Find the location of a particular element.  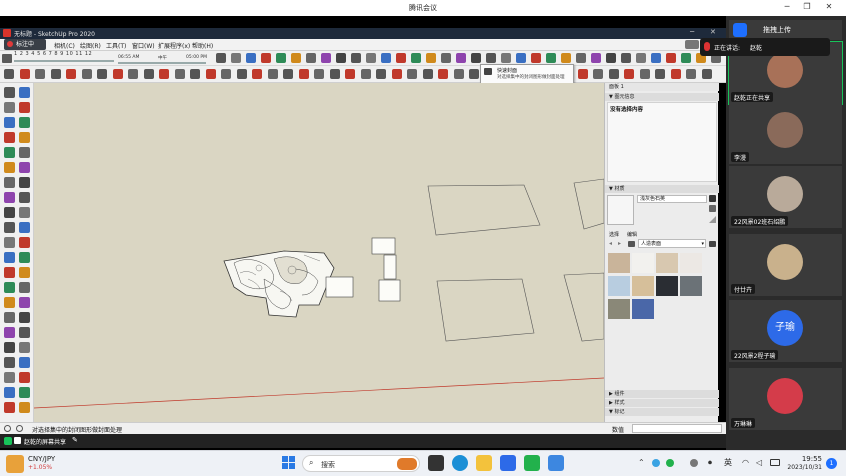

file-explorer-icon is located at coordinates (484, 463).